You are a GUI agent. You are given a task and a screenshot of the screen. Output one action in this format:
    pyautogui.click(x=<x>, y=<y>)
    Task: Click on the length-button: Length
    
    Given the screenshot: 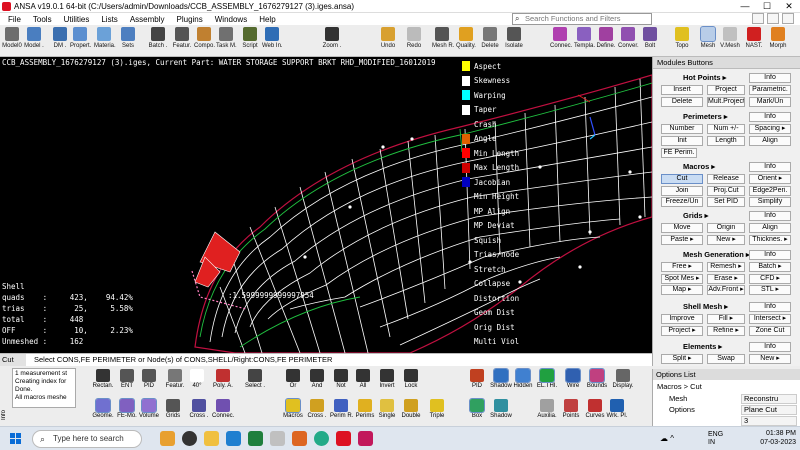 What is the action you would take?
    pyautogui.click(x=726, y=140)
    